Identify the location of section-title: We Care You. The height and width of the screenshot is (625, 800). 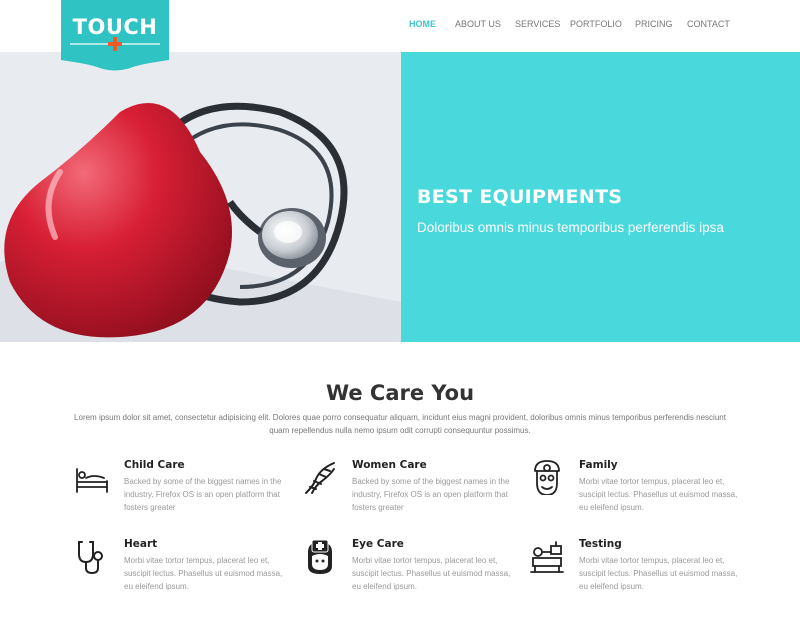
(400, 393).